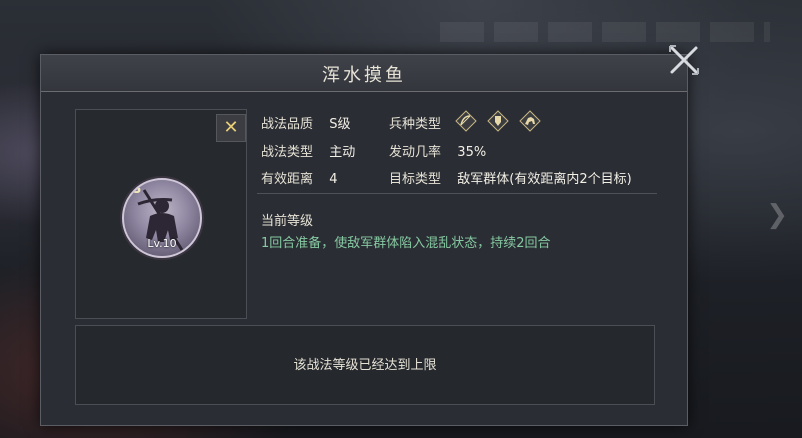 Image resolution: width=802 pixels, height=438 pixels. I want to click on skill-level-label: Lv.10, so click(162, 243).